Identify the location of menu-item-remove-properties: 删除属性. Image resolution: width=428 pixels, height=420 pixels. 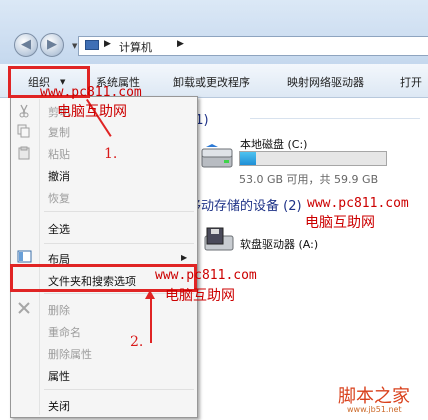
(70, 354).